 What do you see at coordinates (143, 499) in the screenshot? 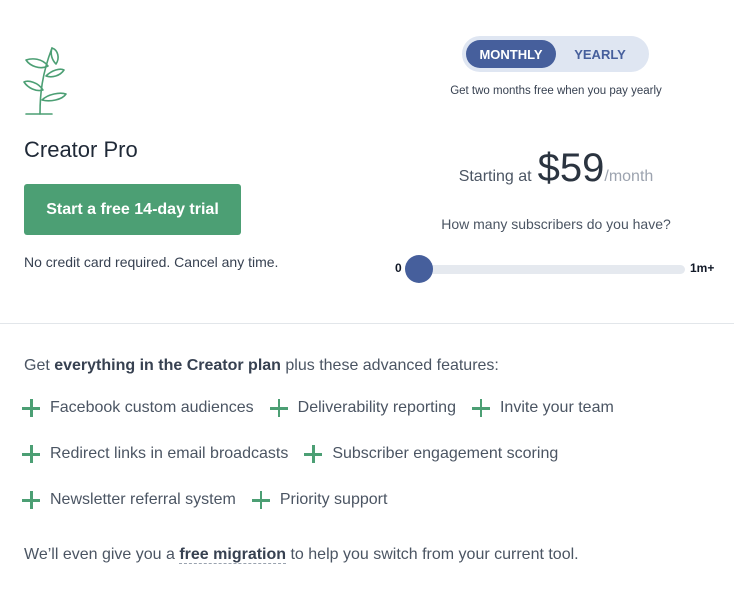
I see `feature-label: Newsletter referral system` at bounding box center [143, 499].